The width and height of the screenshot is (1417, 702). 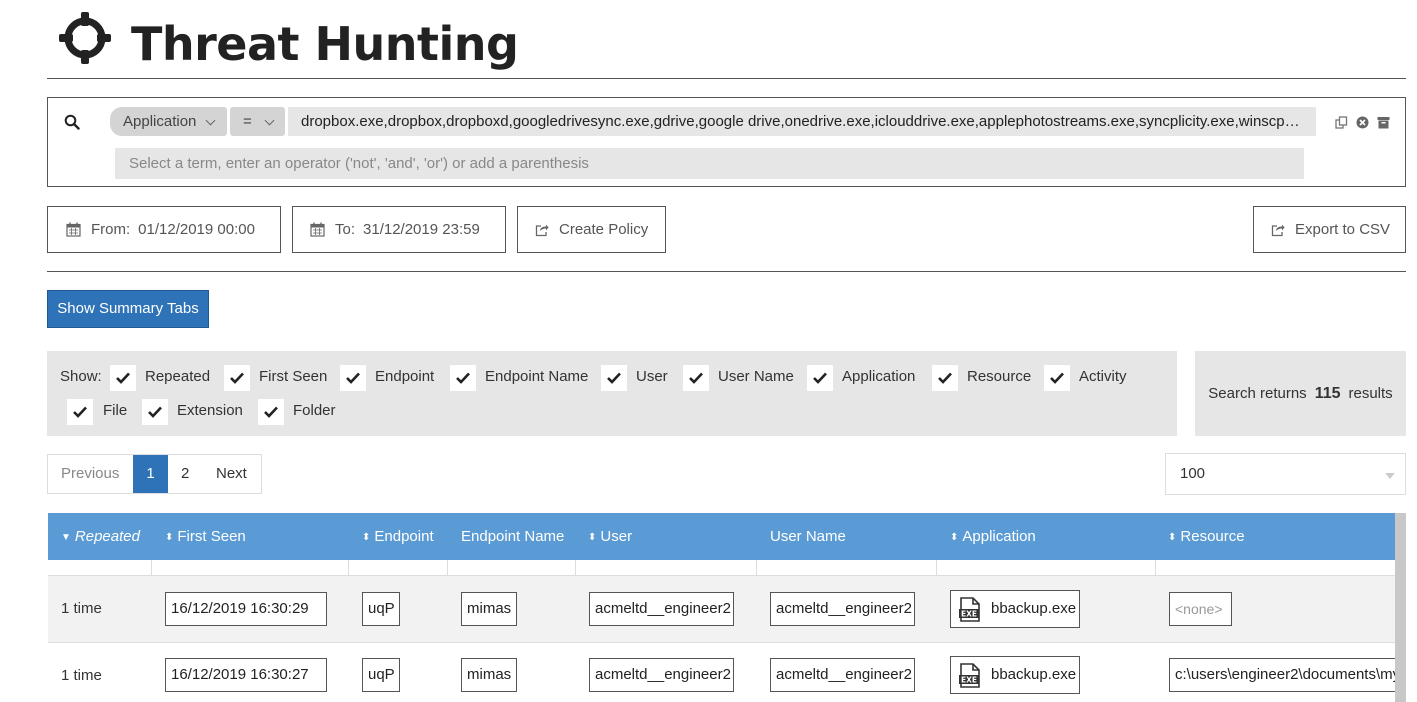 What do you see at coordinates (196, 229) in the screenshot?
I see `from-value: 01/12/2019 00:00` at bounding box center [196, 229].